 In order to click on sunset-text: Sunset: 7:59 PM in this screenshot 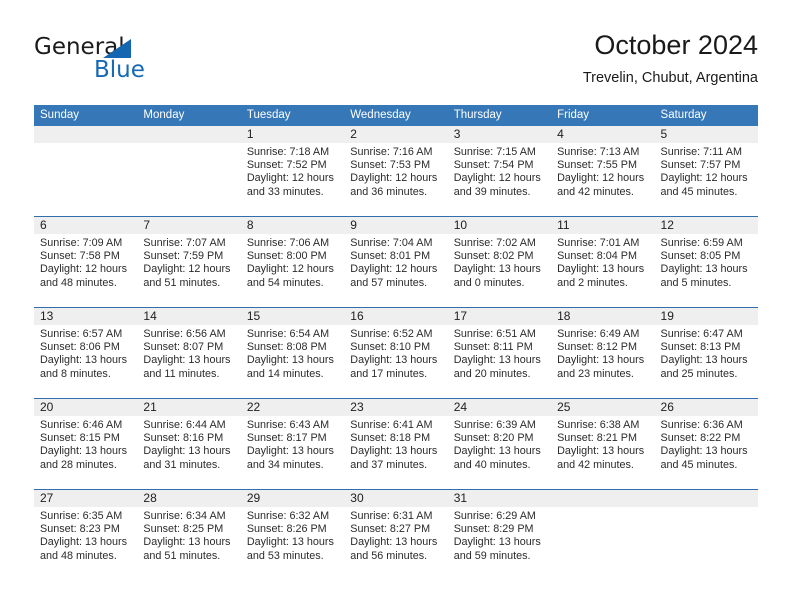, I will do `click(183, 256)`.